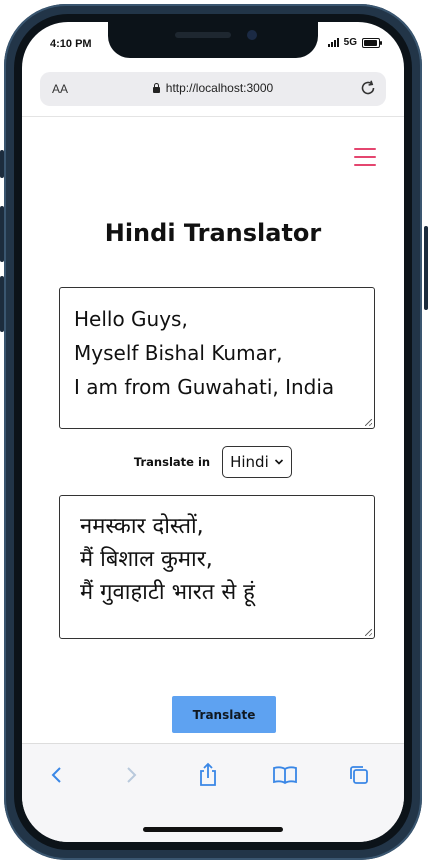 The image size is (428, 864). What do you see at coordinates (213, 829) in the screenshot?
I see `home-indicator` at bounding box center [213, 829].